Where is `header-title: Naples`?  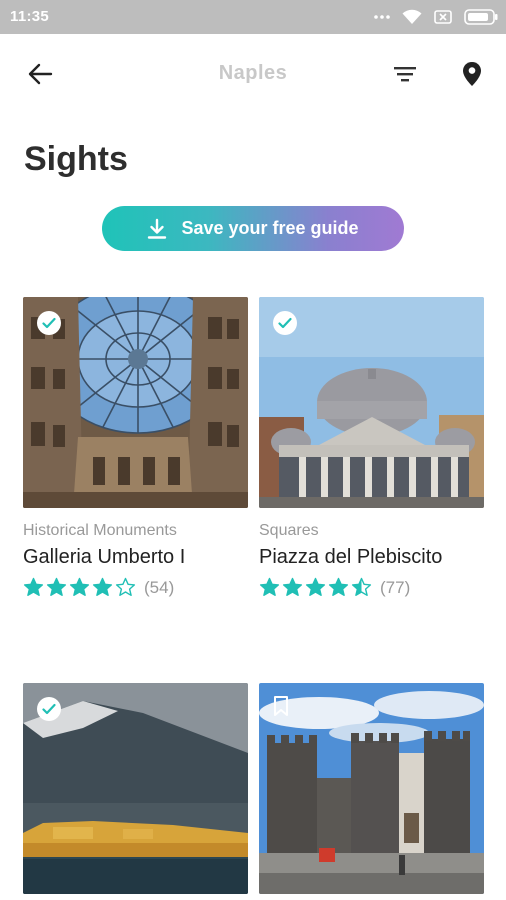
header-title: Naples is located at coordinates (253, 73).